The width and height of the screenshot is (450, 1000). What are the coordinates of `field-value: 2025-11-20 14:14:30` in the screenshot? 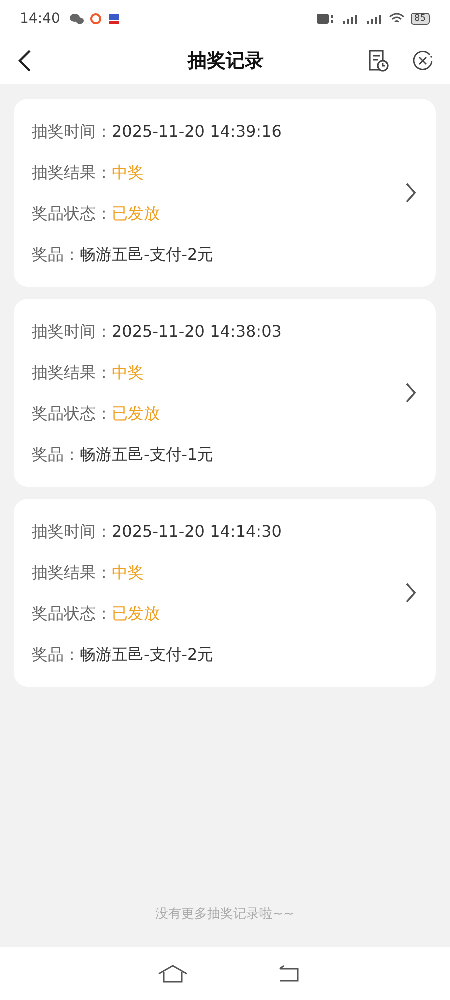 It's located at (197, 531).